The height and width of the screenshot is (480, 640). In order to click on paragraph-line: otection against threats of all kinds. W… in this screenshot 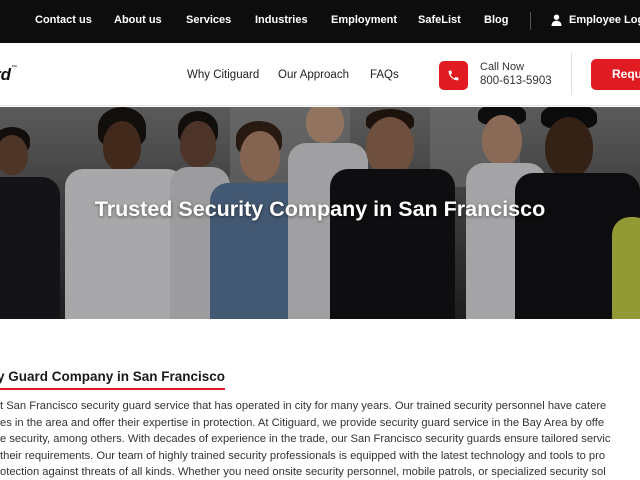, I will do `click(303, 472)`.